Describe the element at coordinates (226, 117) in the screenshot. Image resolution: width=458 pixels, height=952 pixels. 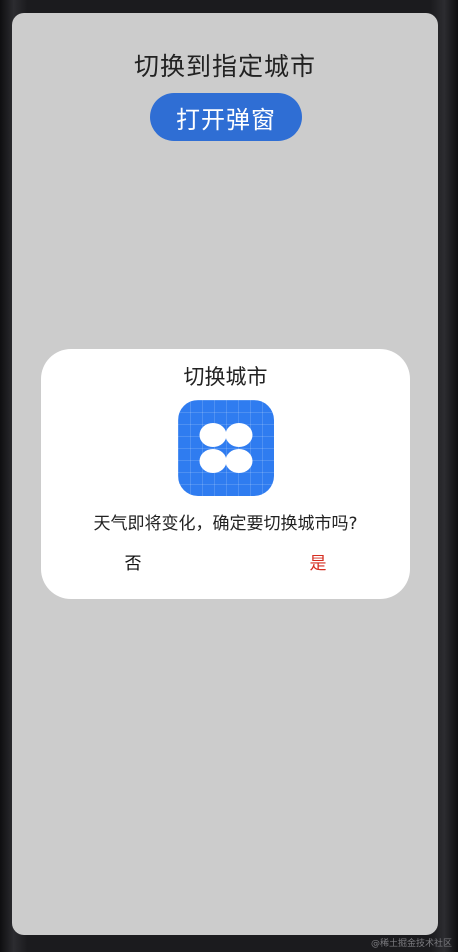
I see `open-dialog-button: 打开弹窗` at that location.